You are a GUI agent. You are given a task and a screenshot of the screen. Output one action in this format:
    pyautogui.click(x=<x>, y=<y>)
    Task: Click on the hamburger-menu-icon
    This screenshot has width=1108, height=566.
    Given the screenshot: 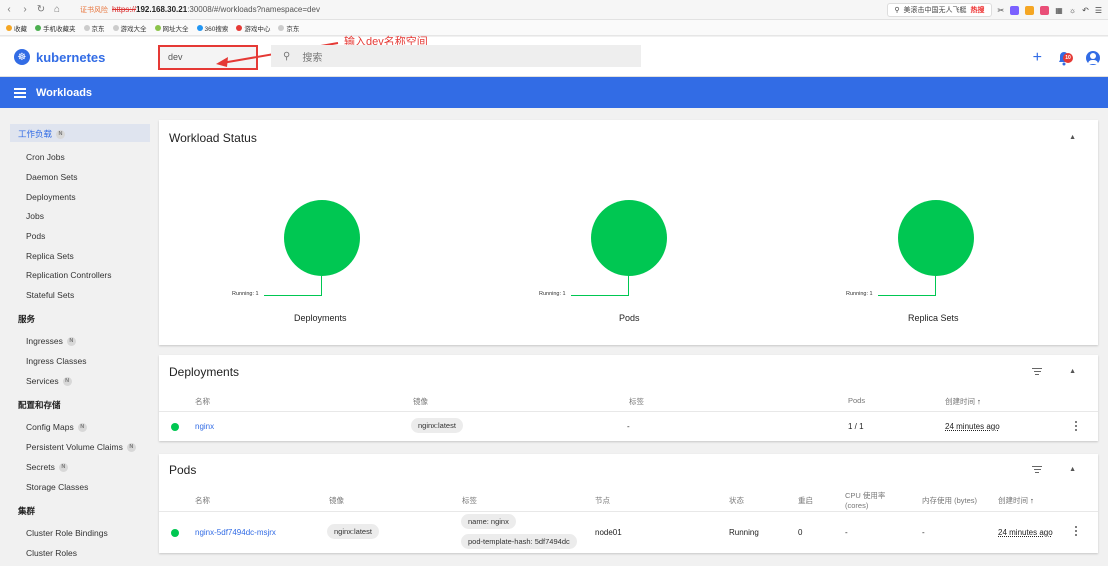 What is the action you would take?
    pyautogui.click(x=20, y=92)
    